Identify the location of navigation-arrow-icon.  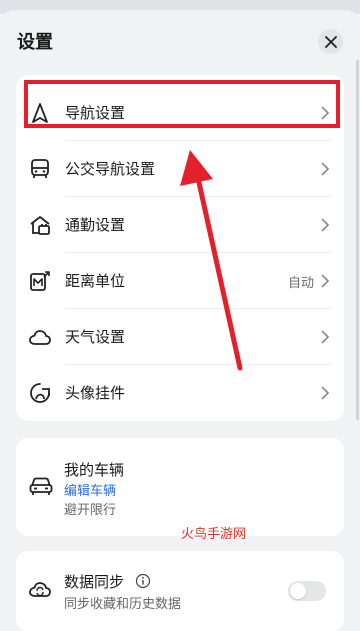
(40, 113).